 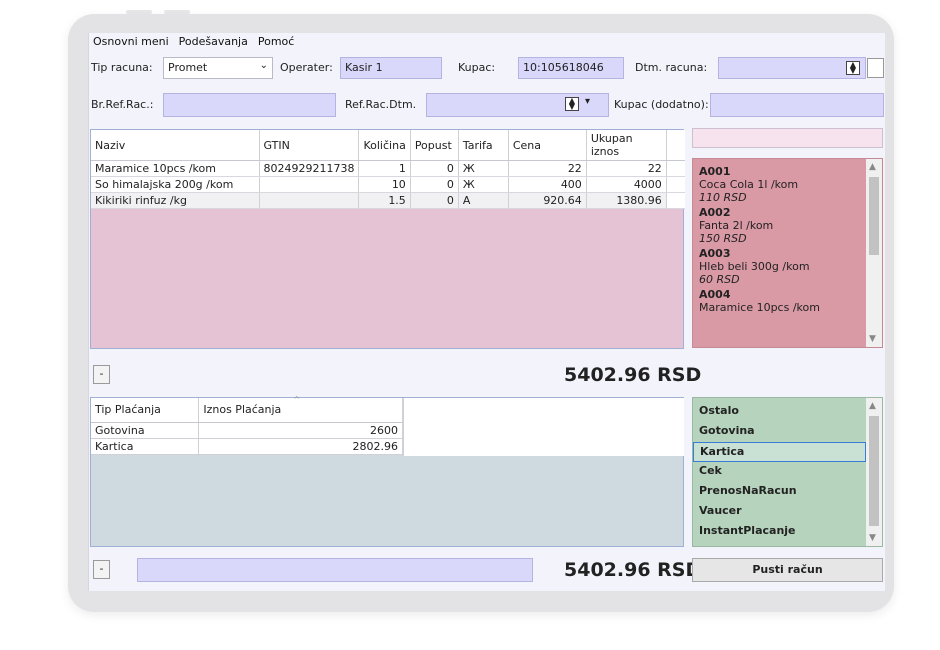 What do you see at coordinates (715, 212) in the screenshot?
I see `product-code: A002` at bounding box center [715, 212].